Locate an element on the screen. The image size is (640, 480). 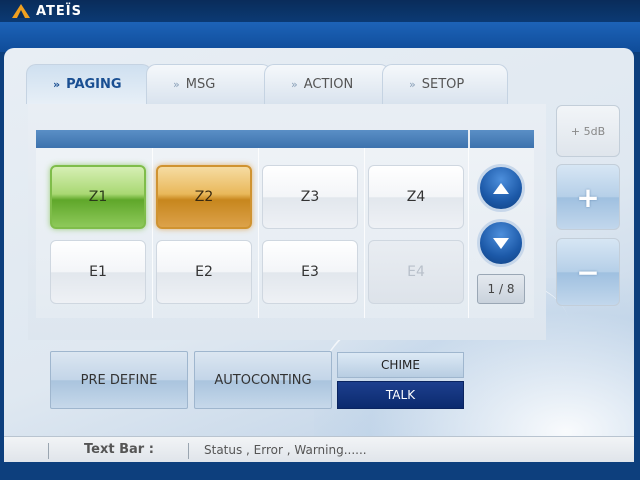
tab-paging: » PAGING is located at coordinates (89, 84).